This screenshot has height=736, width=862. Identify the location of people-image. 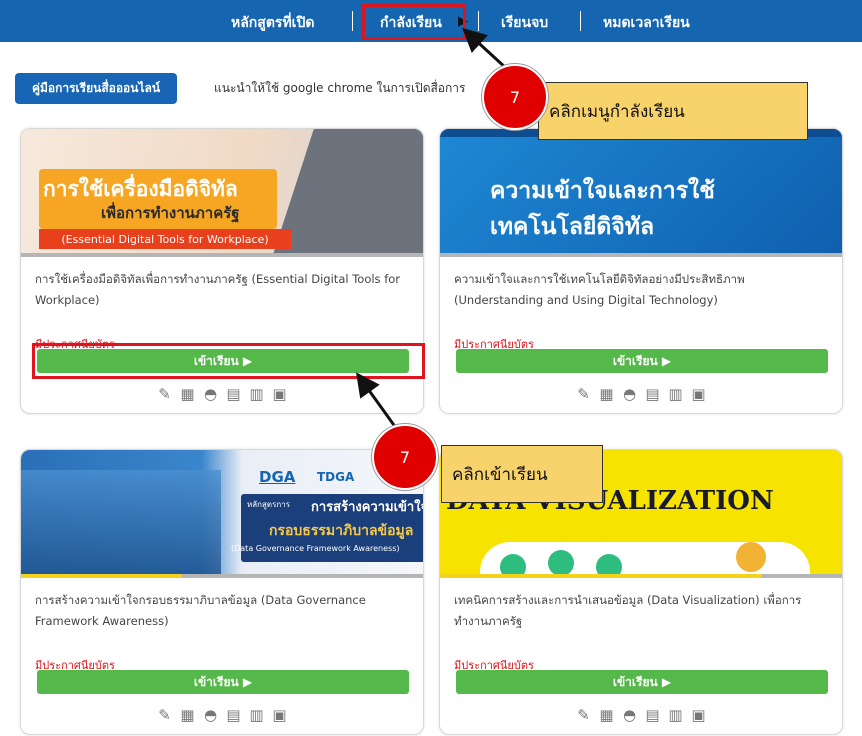
(121, 524).